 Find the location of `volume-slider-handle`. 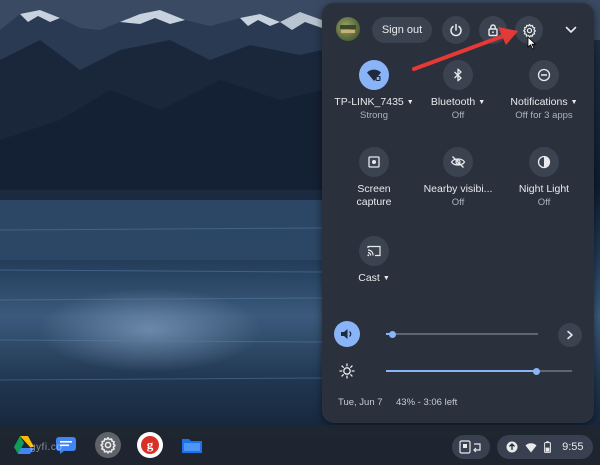

volume-slider-handle is located at coordinates (392, 334).